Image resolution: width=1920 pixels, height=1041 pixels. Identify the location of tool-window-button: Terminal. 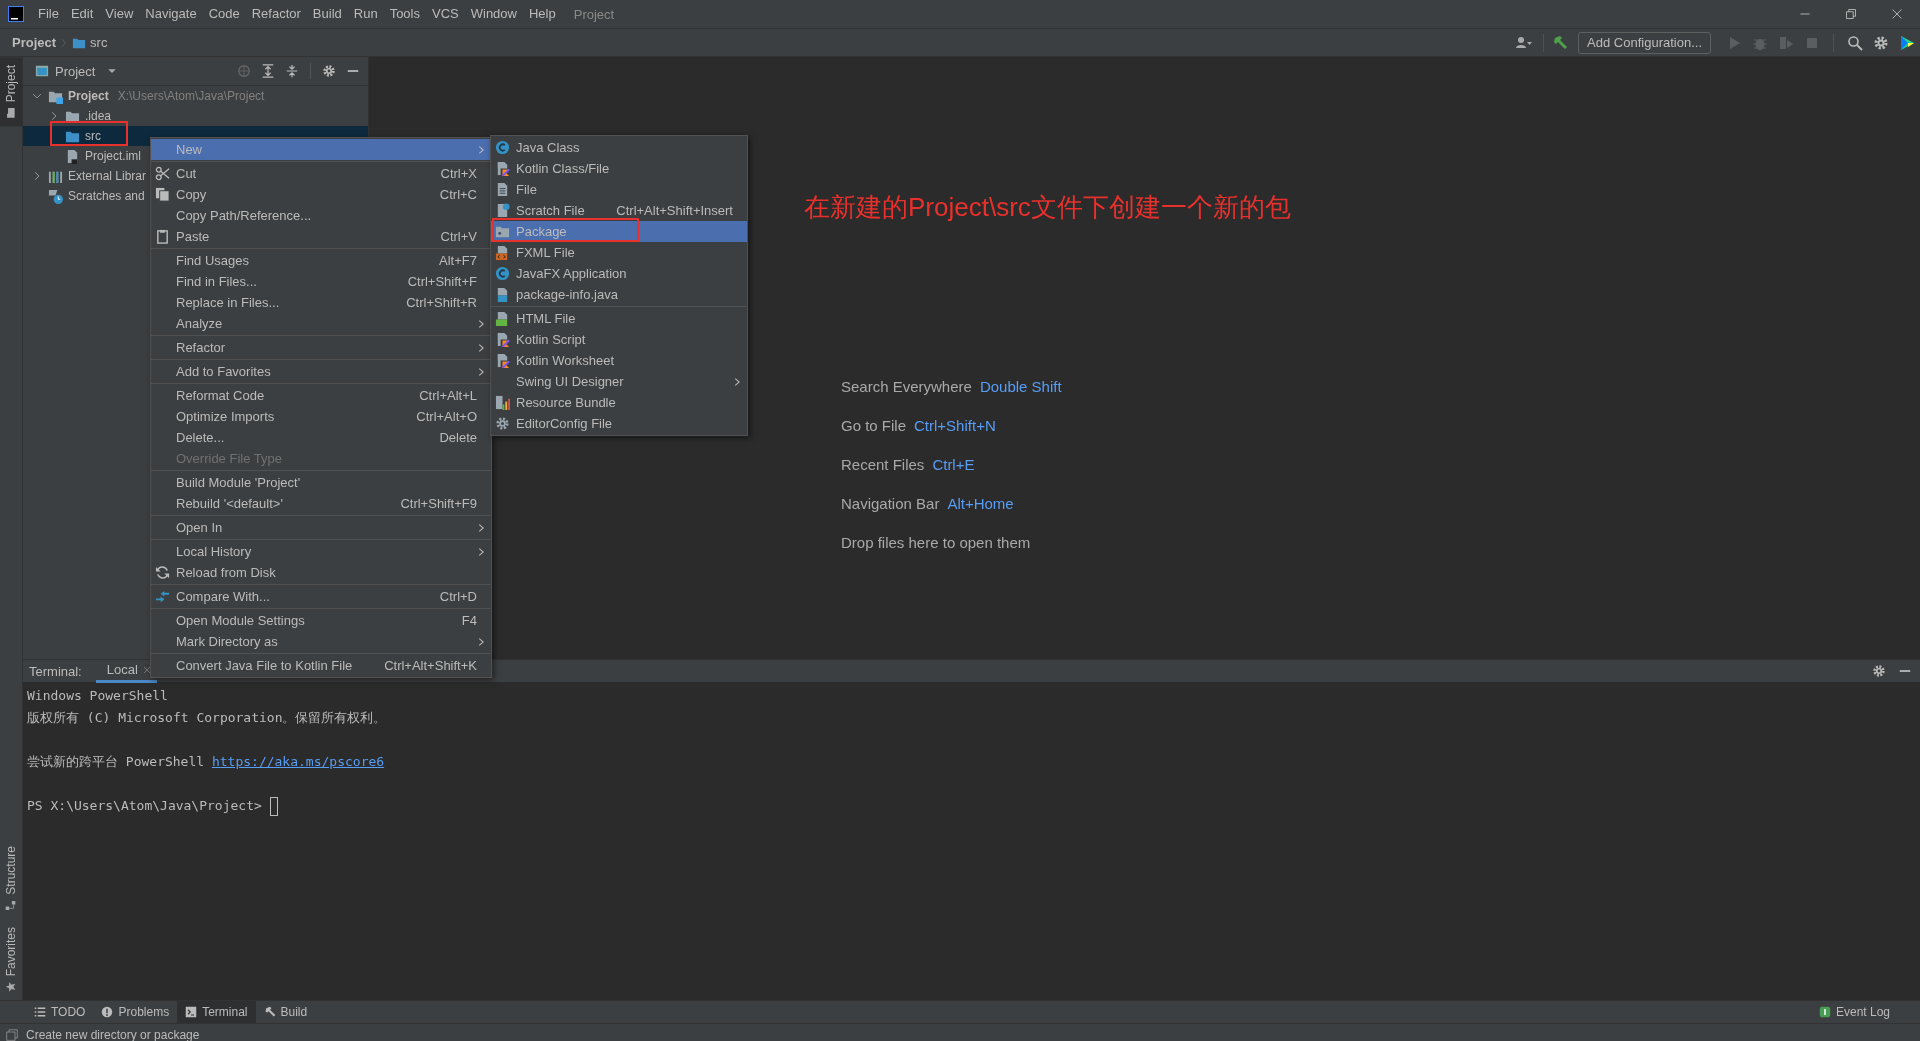
(216, 1012).